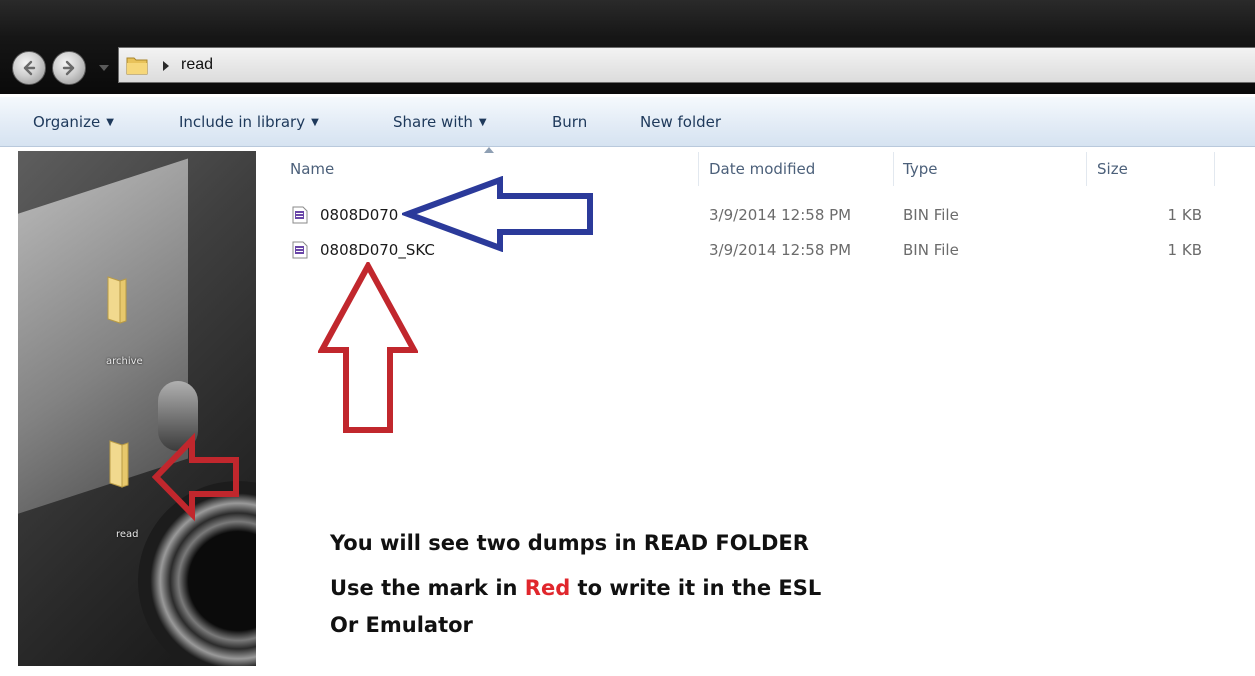  I want to click on new-folder-label: New folder, so click(681, 122).